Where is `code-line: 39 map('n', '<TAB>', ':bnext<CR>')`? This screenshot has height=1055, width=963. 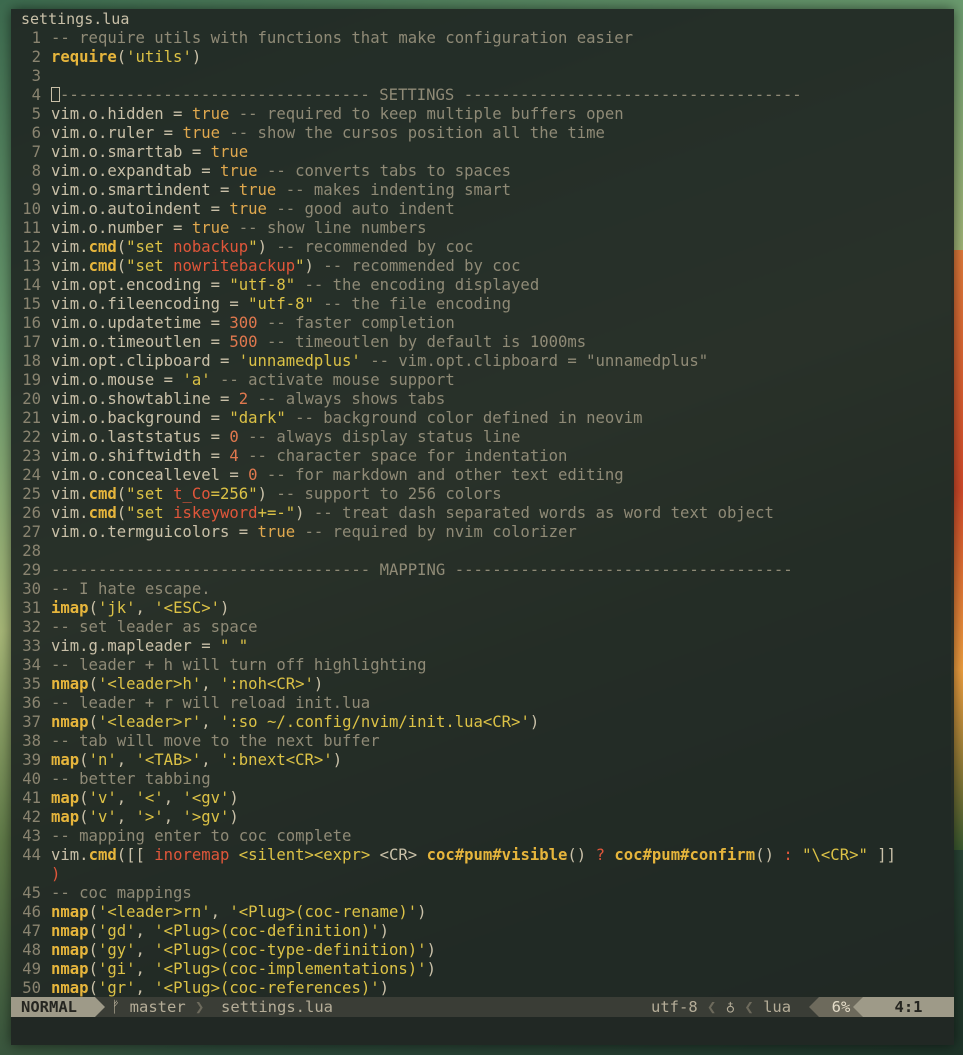
code-line: 39 map('n', '<TAB>', ':bnext<CR>') is located at coordinates (482, 760).